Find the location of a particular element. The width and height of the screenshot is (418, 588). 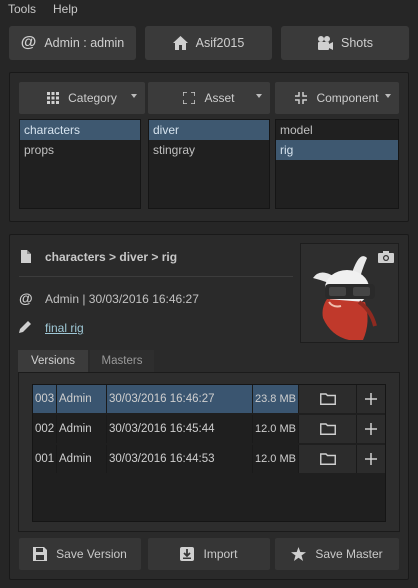

component-path: characters > diver > rig is located at coordinates (111, 257).